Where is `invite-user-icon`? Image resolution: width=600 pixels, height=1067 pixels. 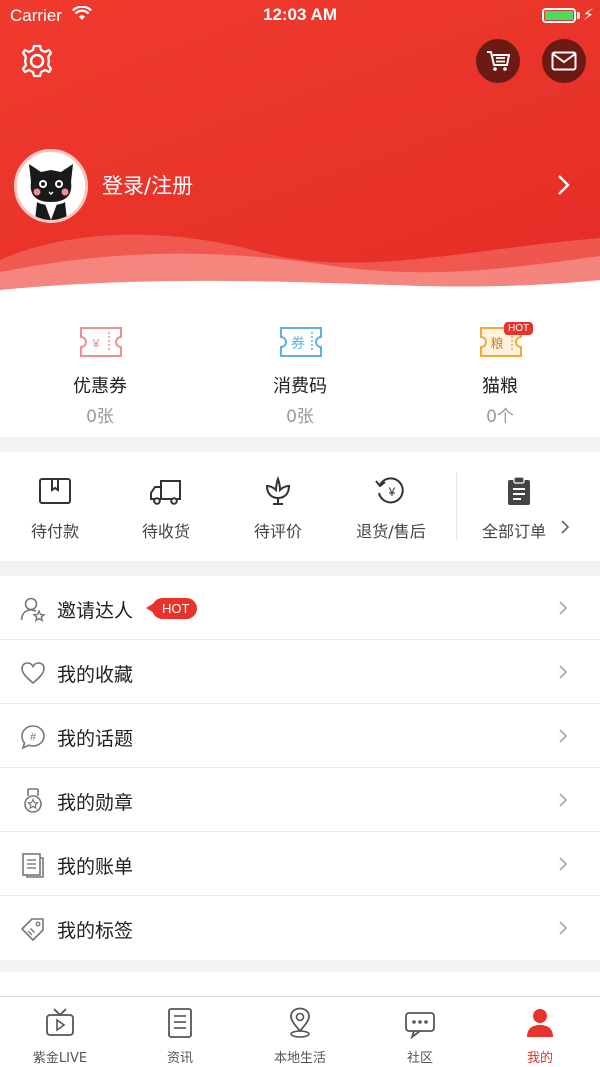 invite-user-icon is located at coordinates (33, 609).